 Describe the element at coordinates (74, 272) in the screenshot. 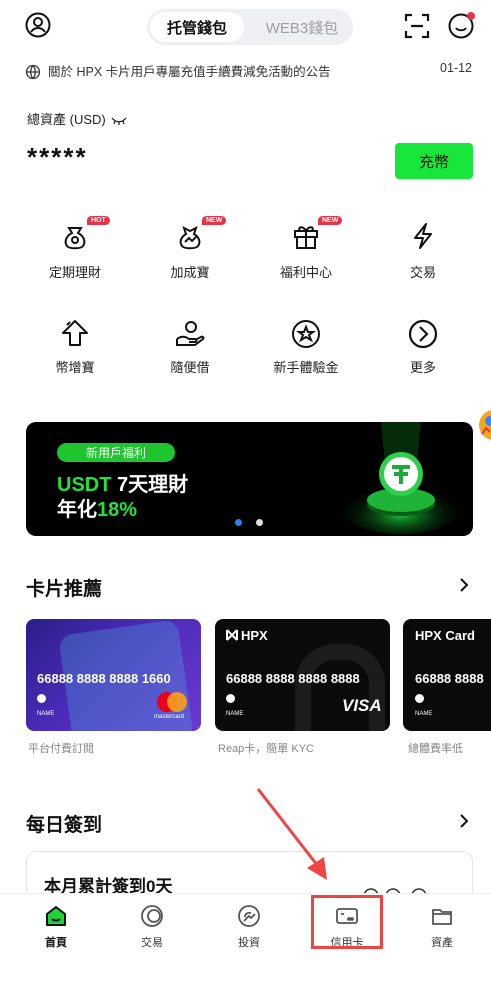

I see `feature-label: 定期理財` at that location.